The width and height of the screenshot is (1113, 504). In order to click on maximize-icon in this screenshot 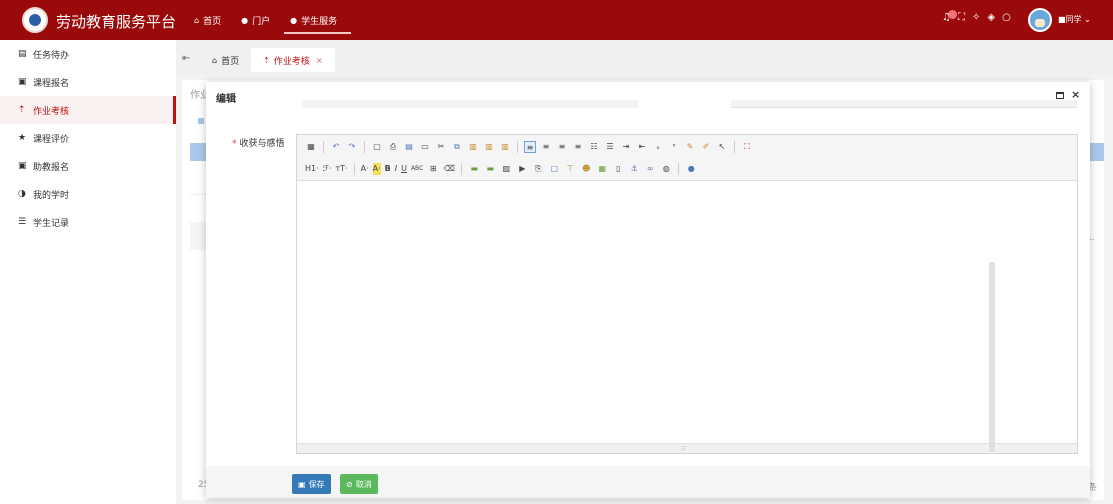, I will do `click(1060, 95)`.